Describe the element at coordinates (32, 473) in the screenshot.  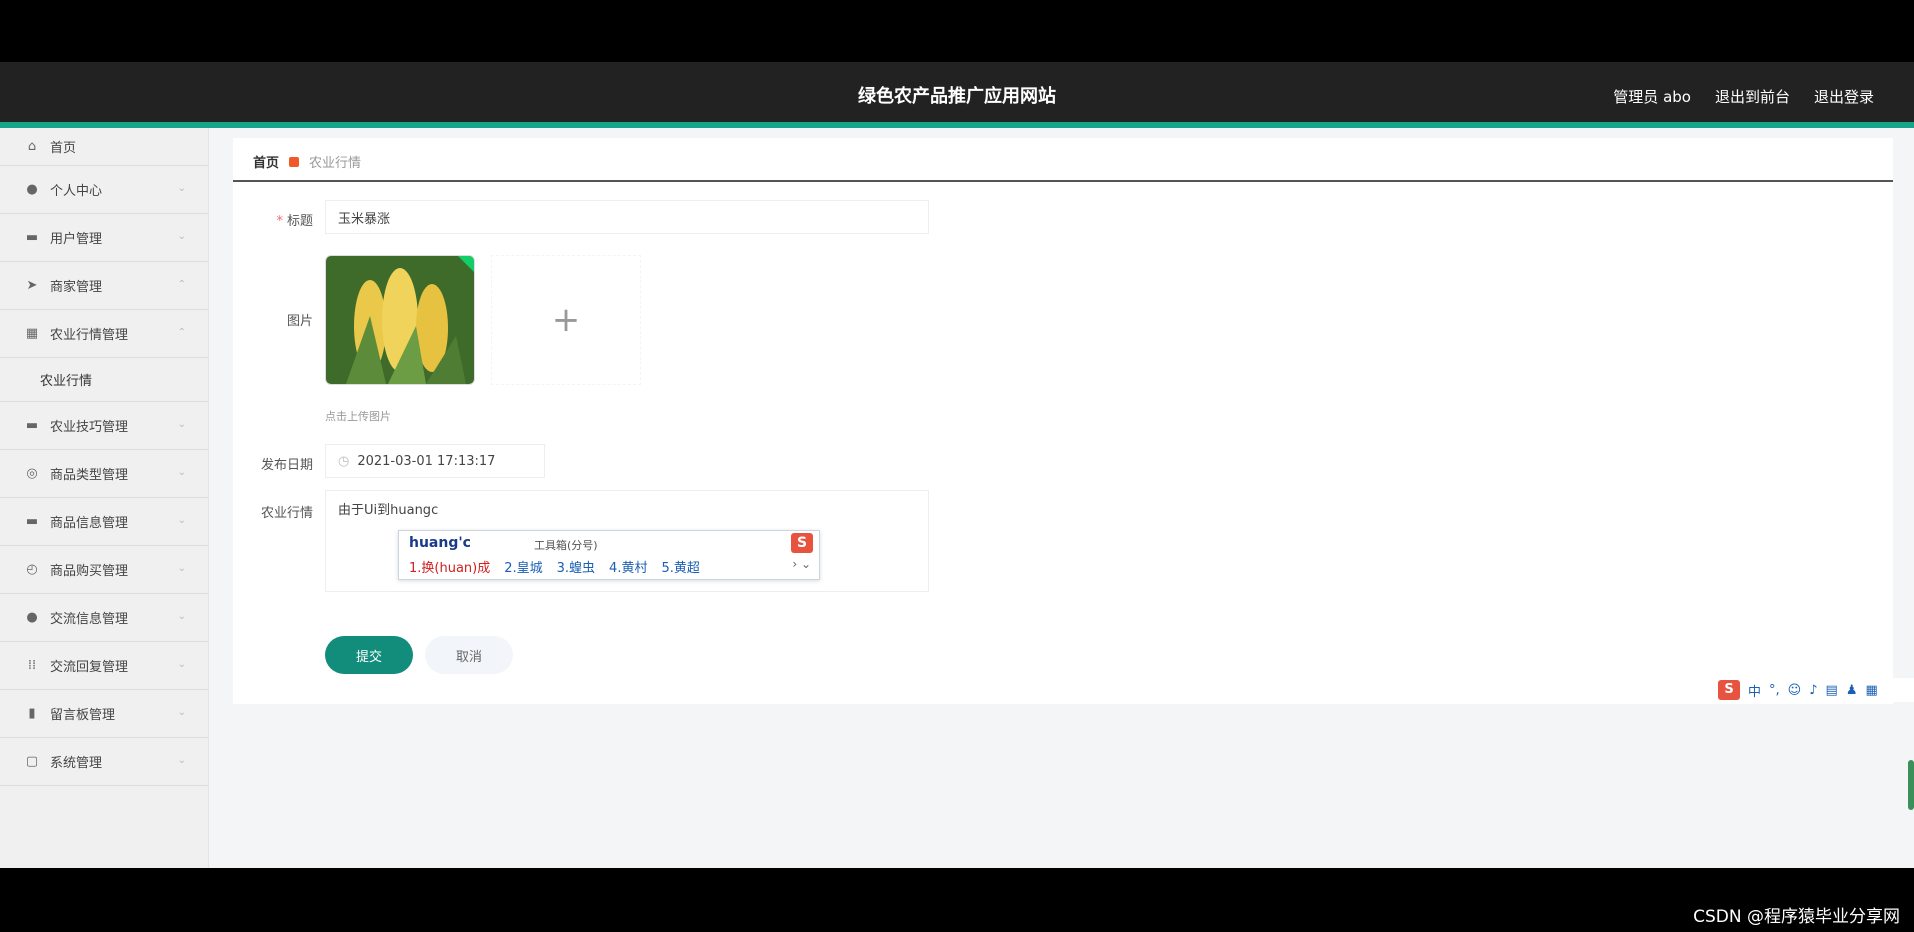
I see `tag-icon: ◎` at that location.